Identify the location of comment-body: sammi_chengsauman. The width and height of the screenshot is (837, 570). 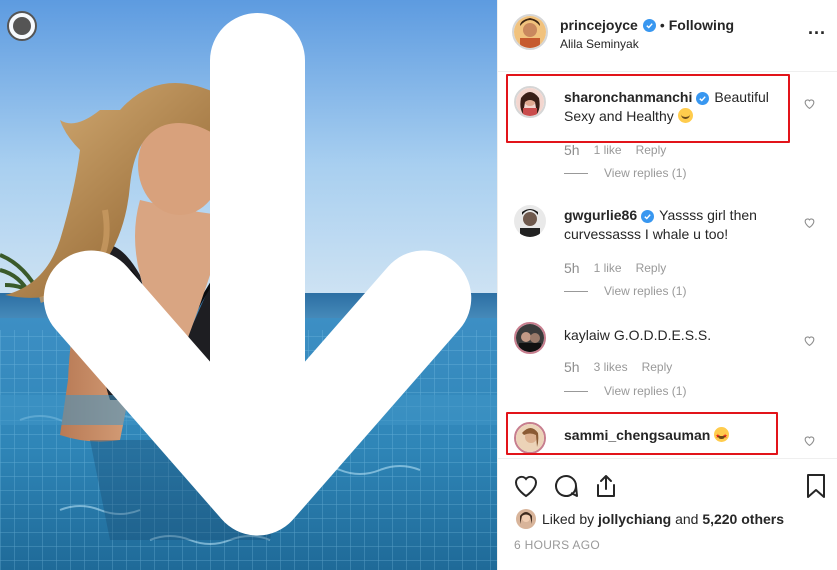
(671, 436).